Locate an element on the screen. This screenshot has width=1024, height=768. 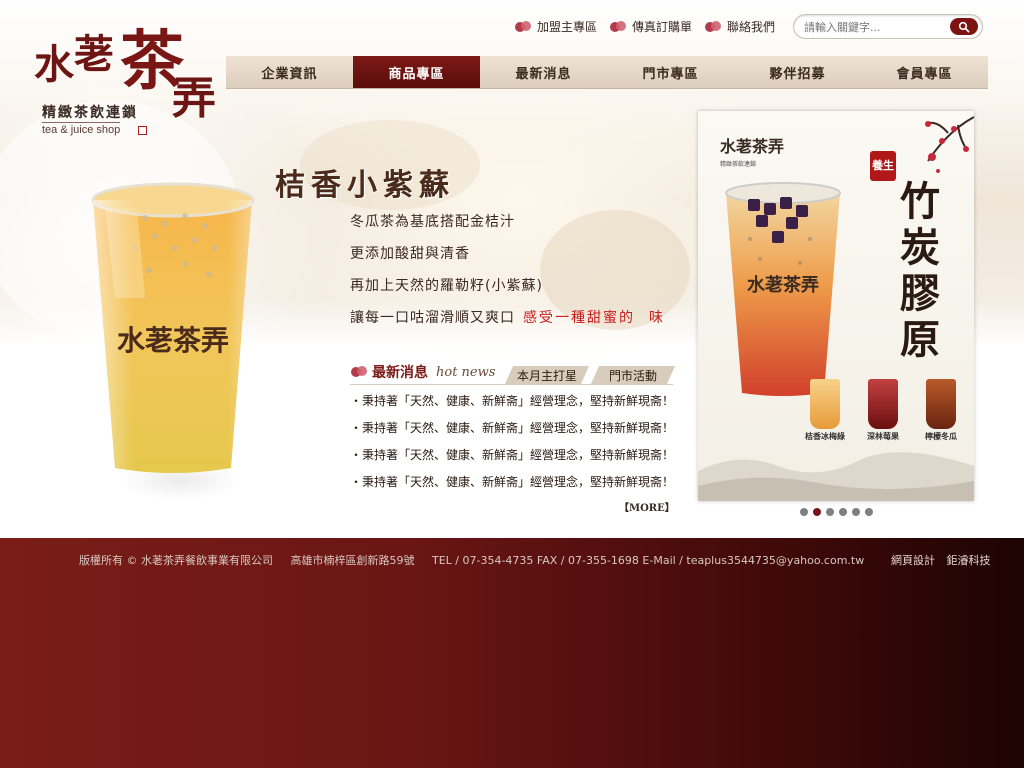
footer-credit-label: 網頁設計 is located at coordinates (913, 560).